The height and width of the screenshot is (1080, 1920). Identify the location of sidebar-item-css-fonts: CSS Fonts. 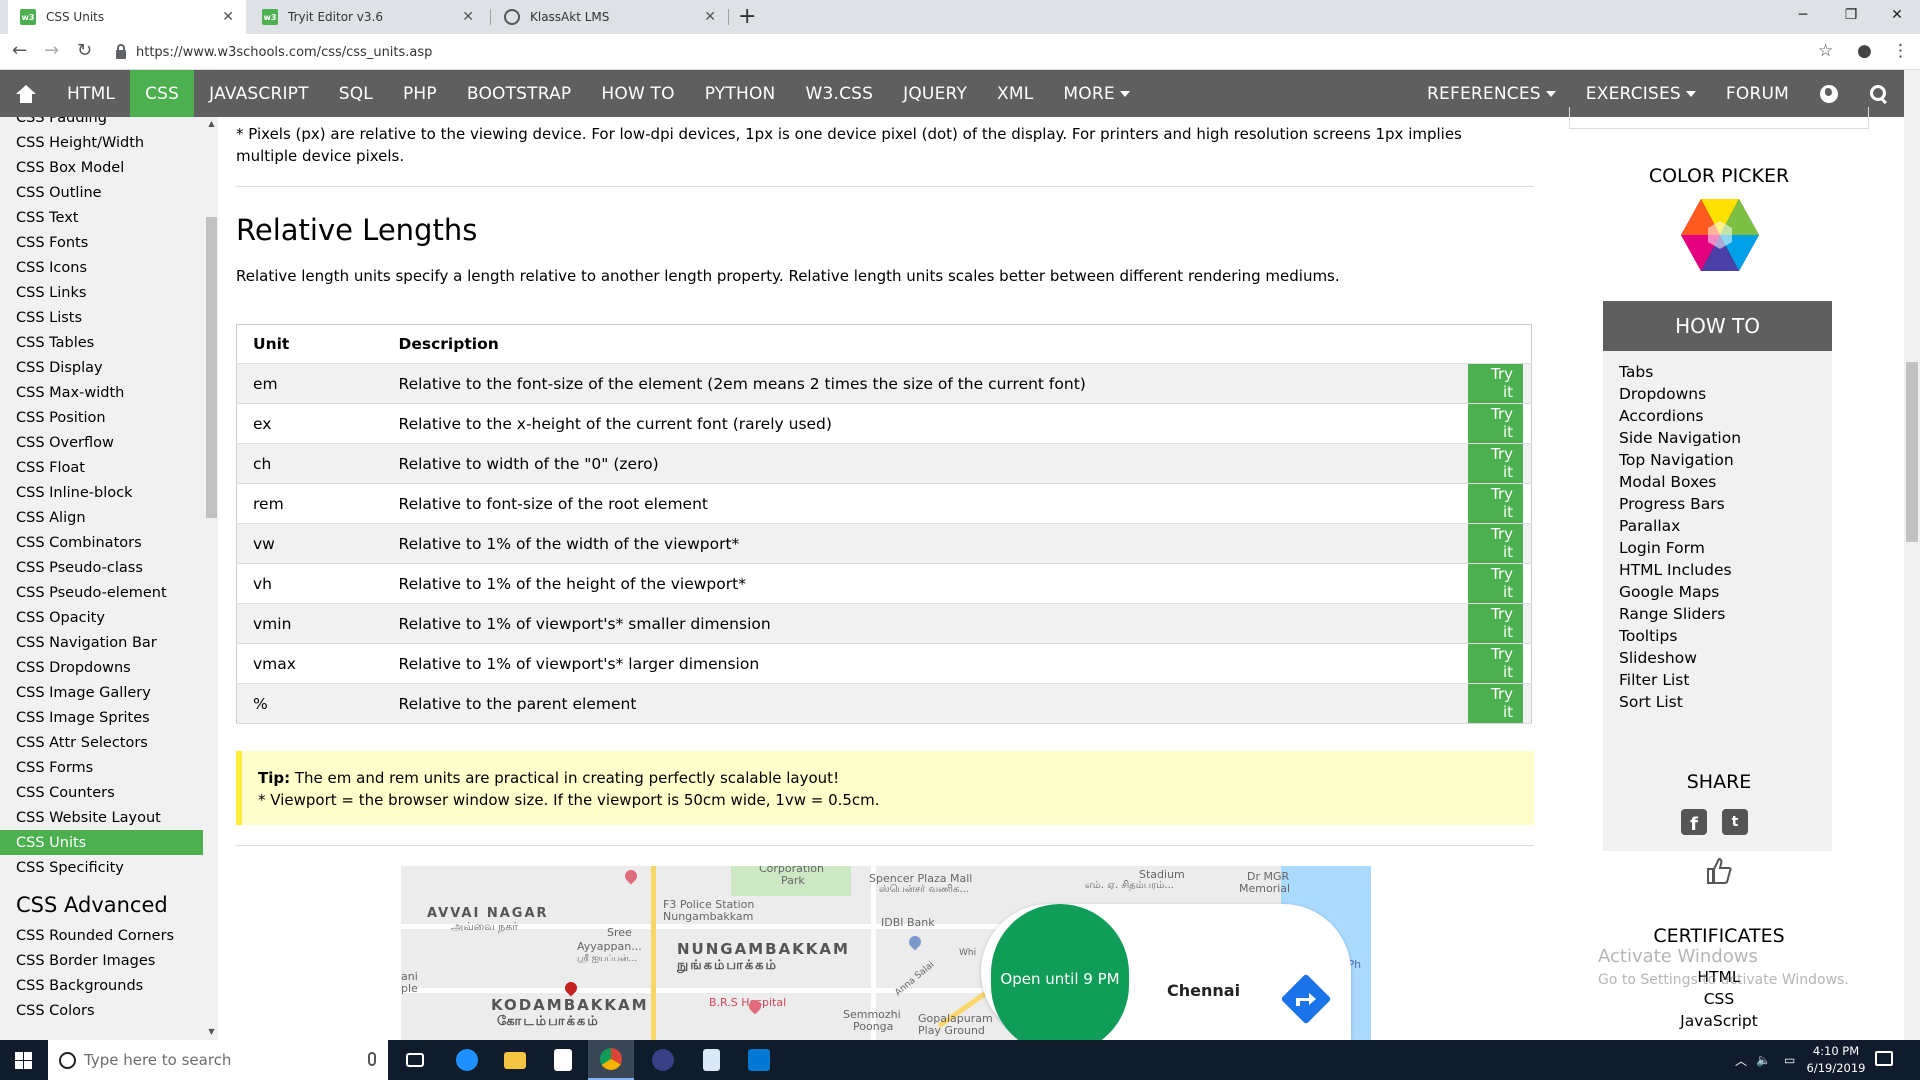
(101, 242).